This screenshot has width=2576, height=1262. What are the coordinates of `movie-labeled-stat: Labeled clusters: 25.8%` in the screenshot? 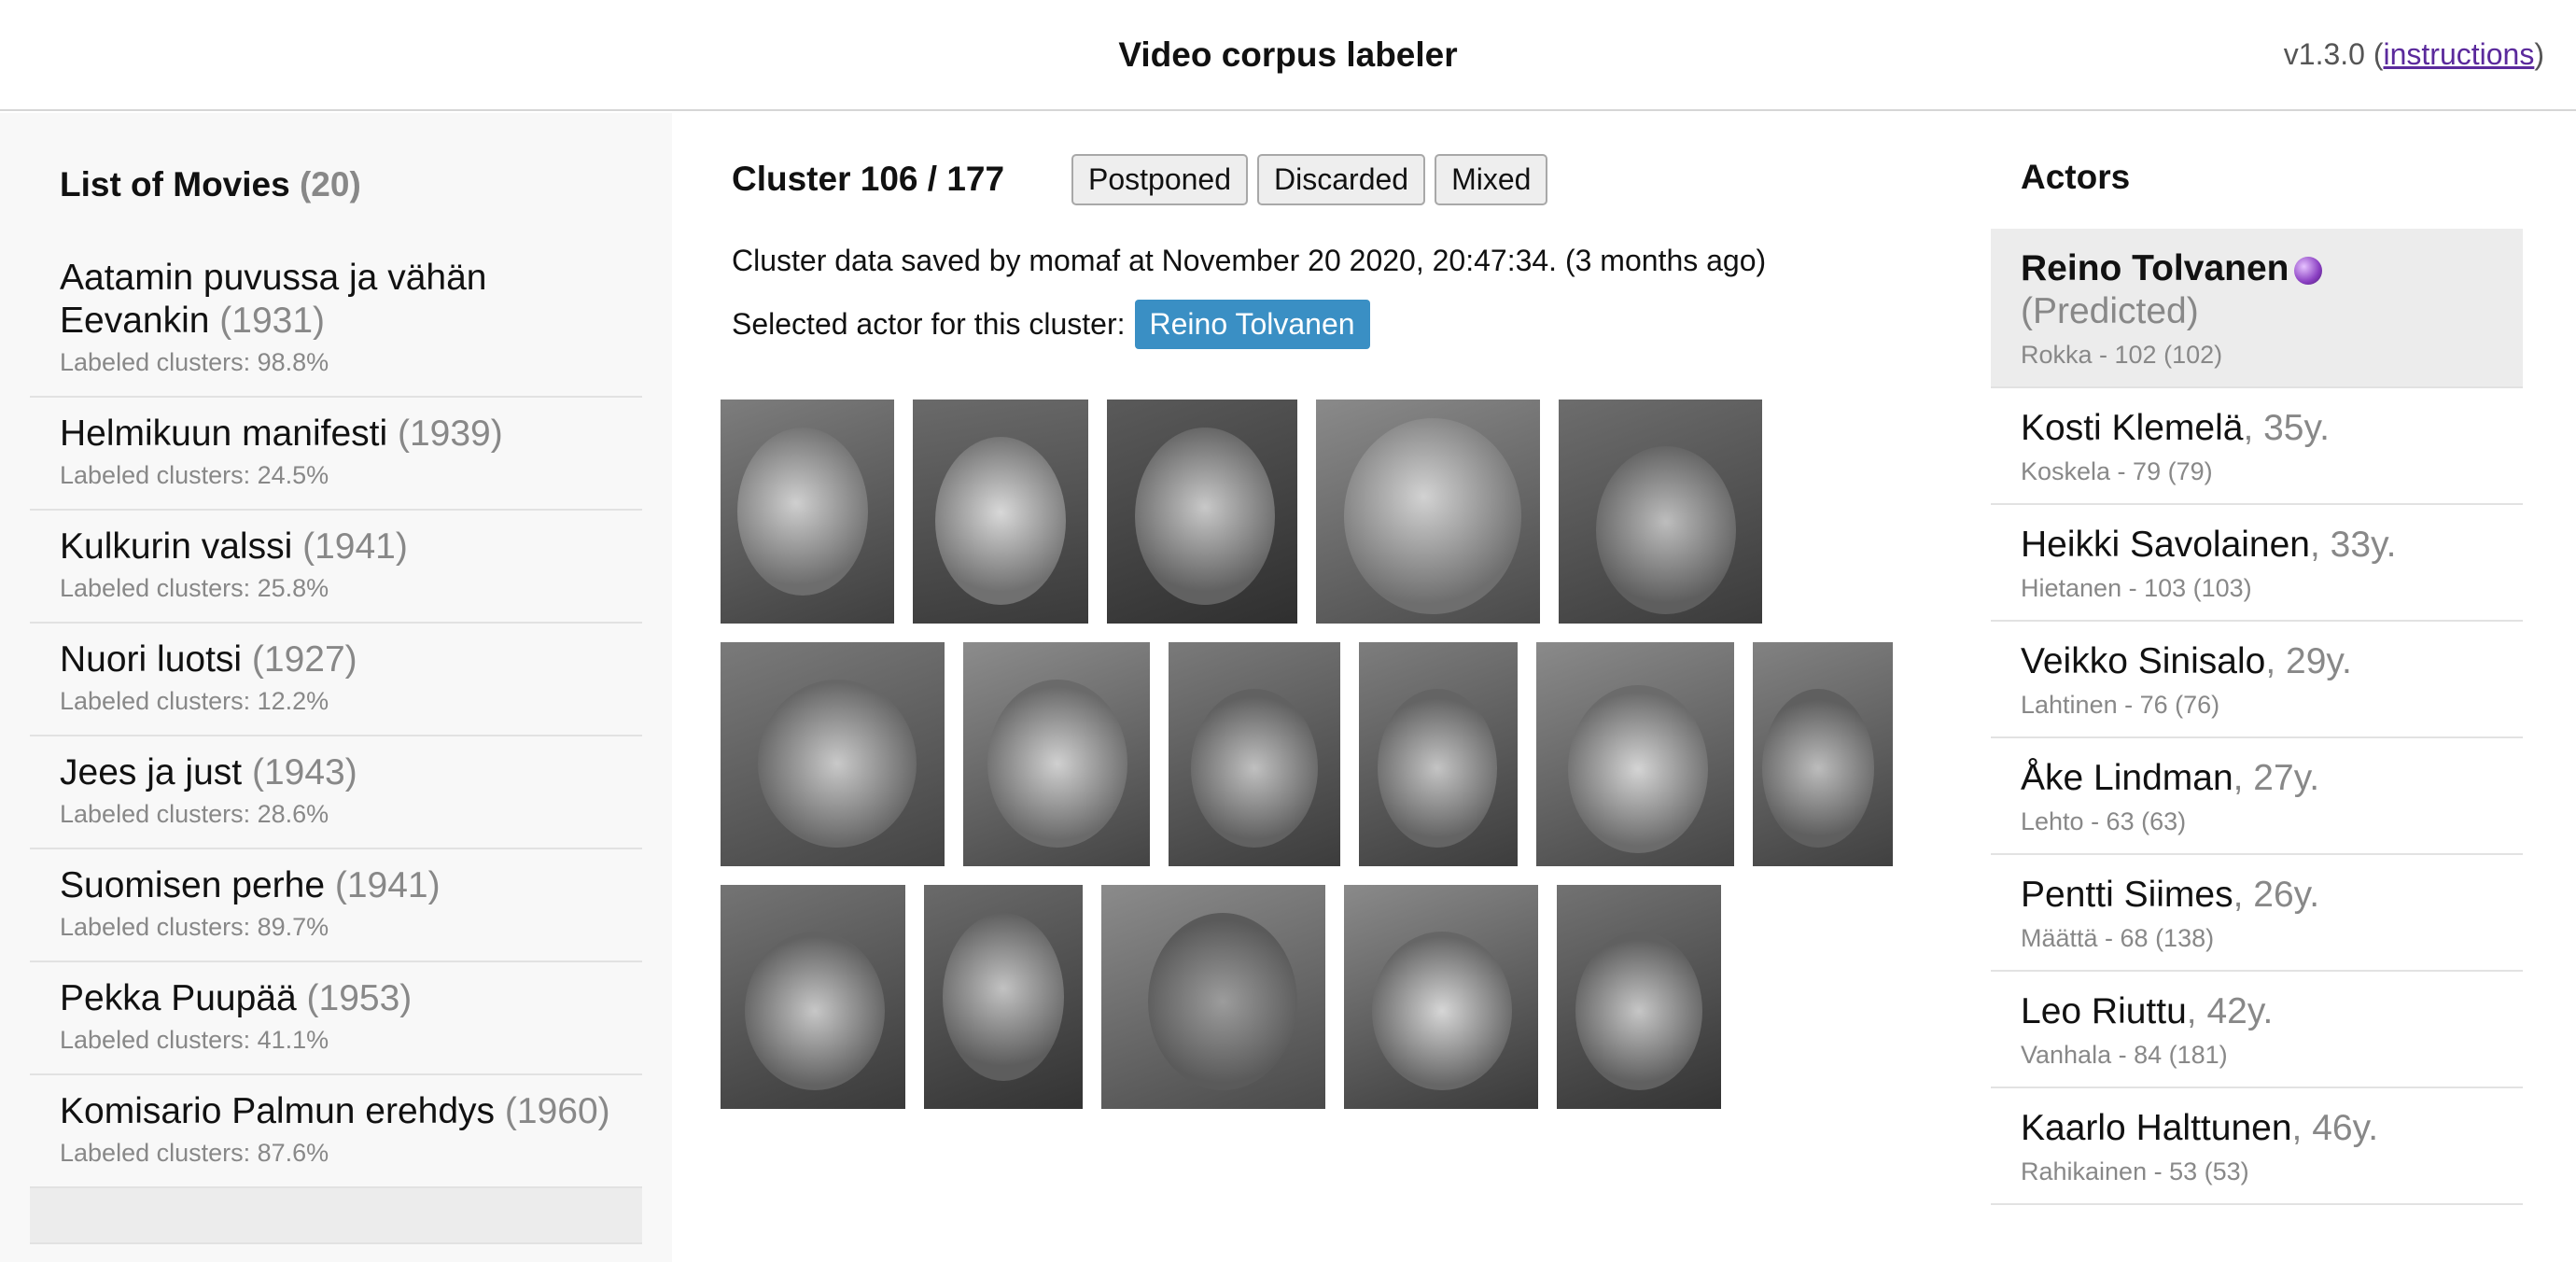 It's located at (194, 588).